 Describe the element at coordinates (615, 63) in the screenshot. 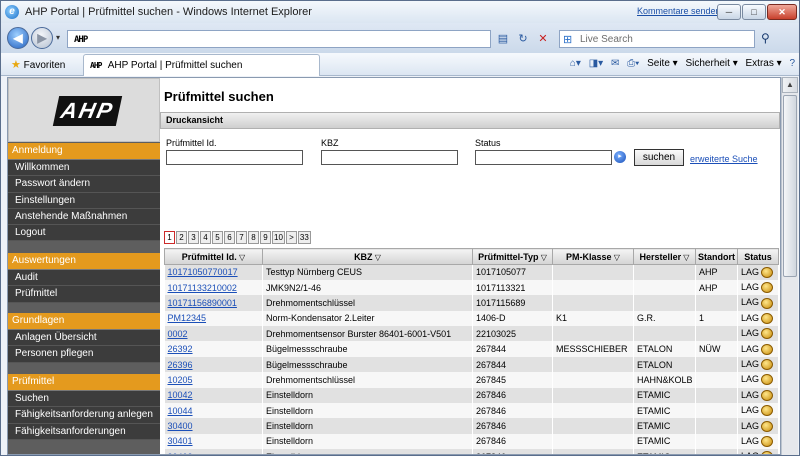

I see `mail-icon: ✉` at that location.